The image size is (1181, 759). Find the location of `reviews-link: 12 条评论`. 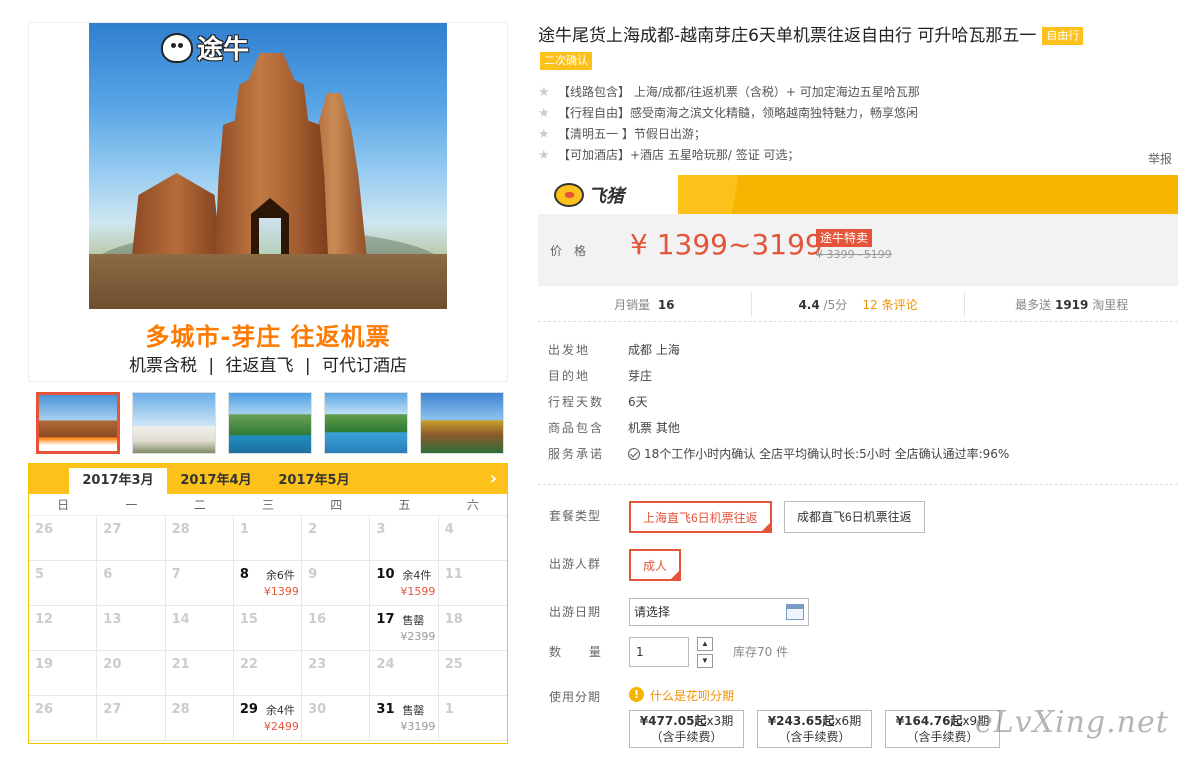

reviews-link: 12 条评论 is located at coordinates (889, 305).